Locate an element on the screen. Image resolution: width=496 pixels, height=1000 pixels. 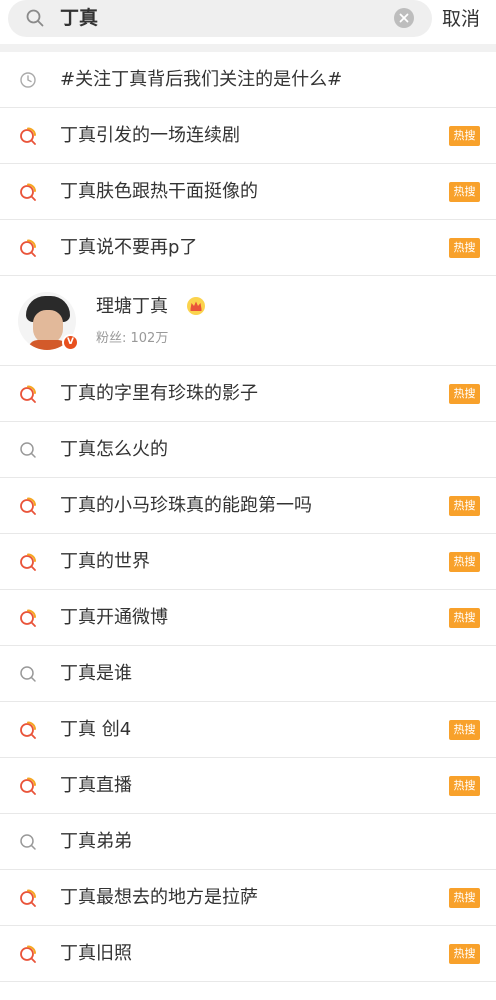
user-name: 理塘丁真 is located at coordinates (132, 306).